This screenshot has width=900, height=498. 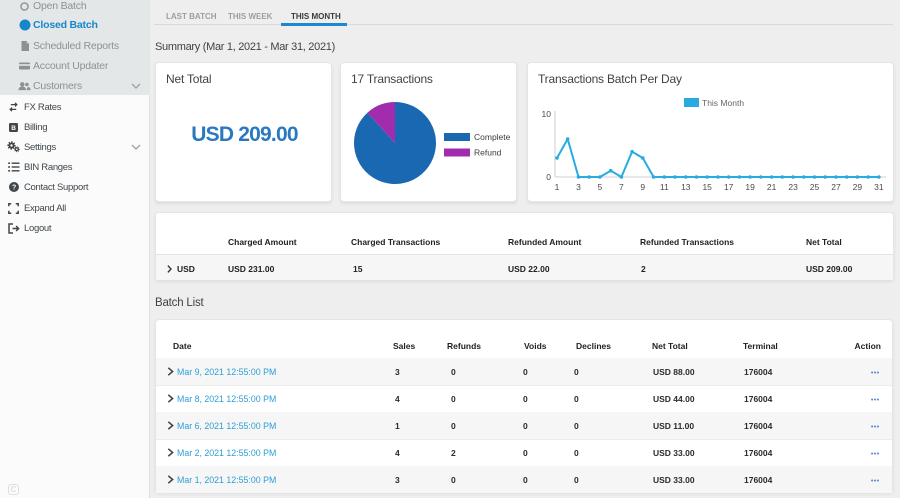 I want to click on svg-text: 13, so click(x=686, y=187).